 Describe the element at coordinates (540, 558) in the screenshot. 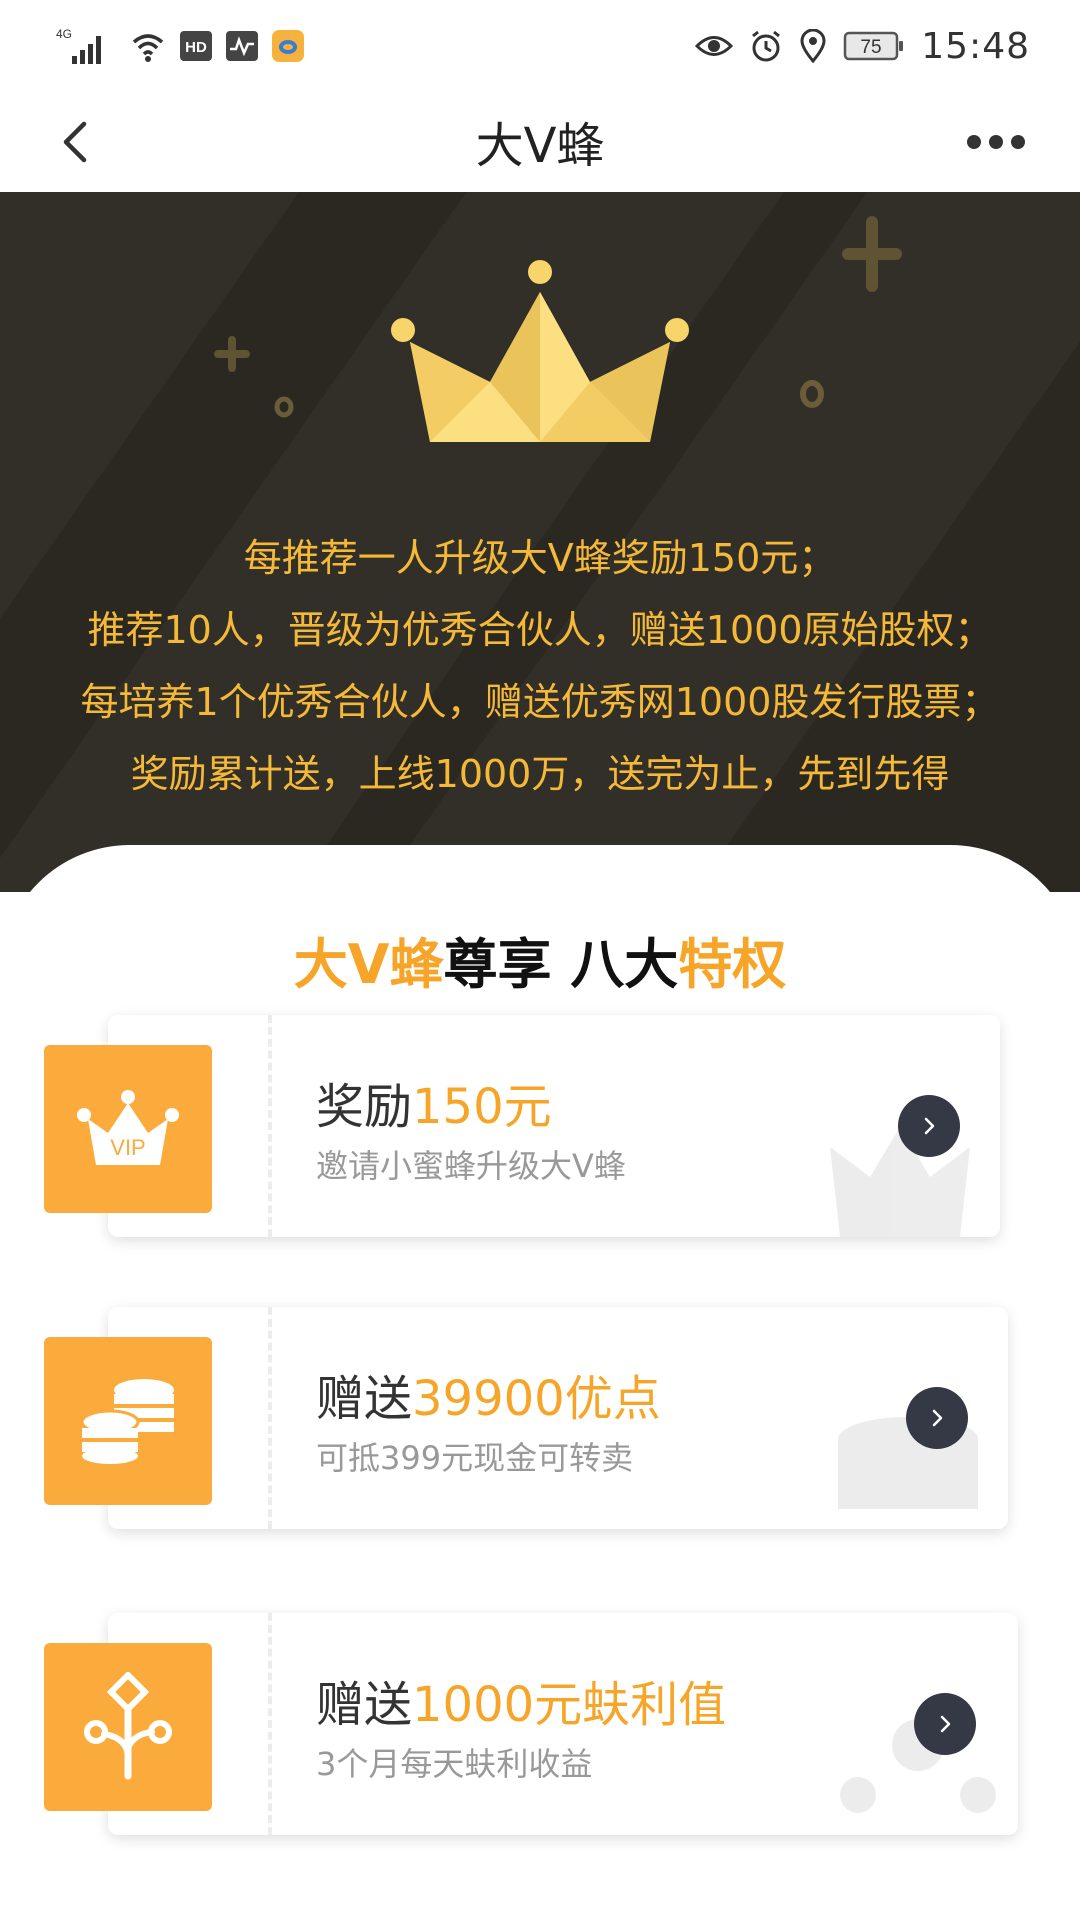

I see `hero-line: 每推荐一人升级大V蜂奖励150元；` at that location.